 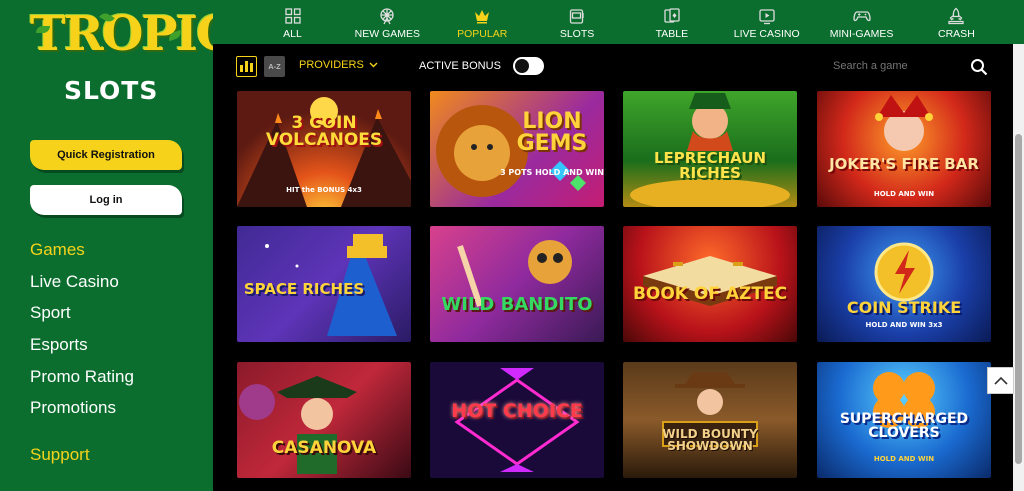 I want to click on tab-popular: POPULAR, so click(x=482, y=22).